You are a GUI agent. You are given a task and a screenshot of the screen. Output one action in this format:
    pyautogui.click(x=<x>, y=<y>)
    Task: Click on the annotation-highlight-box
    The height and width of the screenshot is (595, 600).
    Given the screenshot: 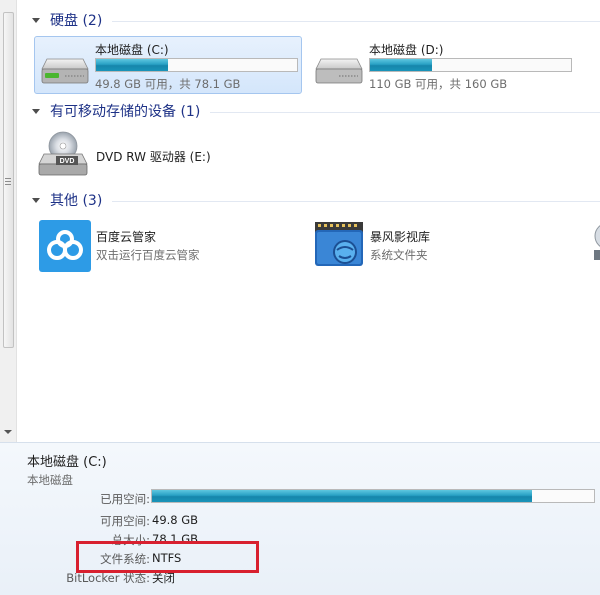 What is the action you would take?
    pyautogui.click(x=167, y=557)
    